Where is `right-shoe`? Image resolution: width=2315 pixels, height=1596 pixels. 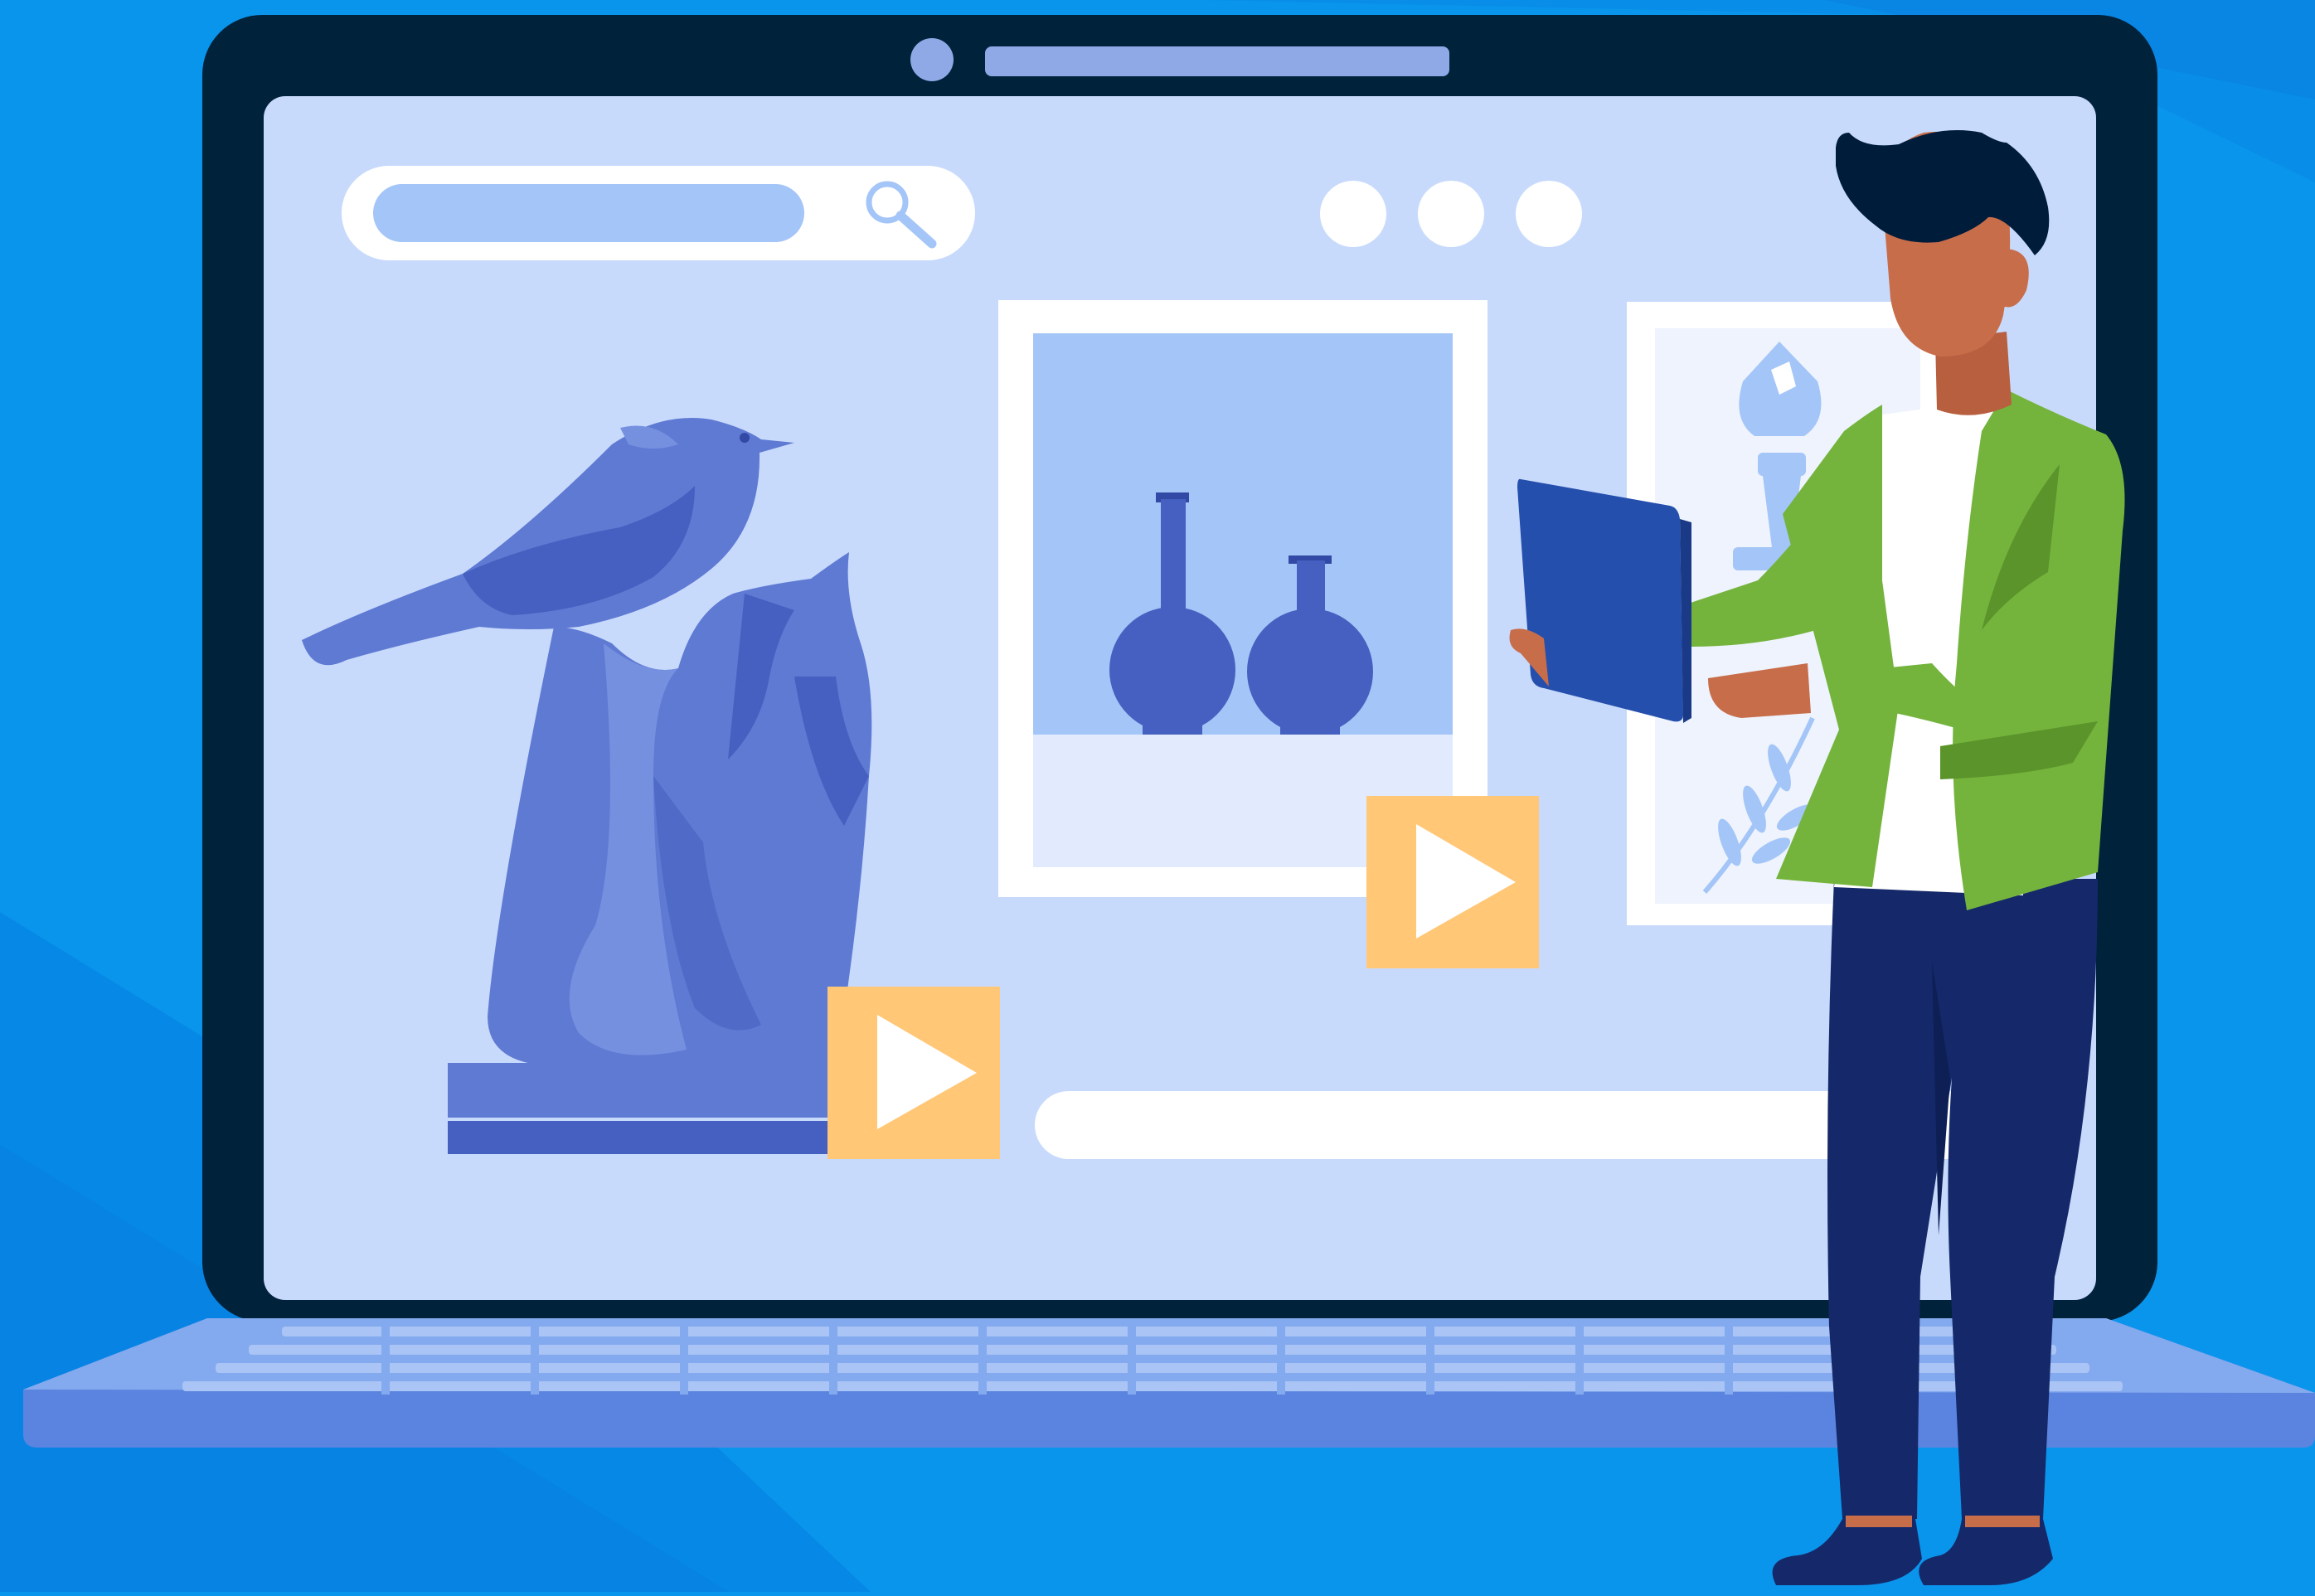
right-shoe is located at coordinates (1986, 1552).